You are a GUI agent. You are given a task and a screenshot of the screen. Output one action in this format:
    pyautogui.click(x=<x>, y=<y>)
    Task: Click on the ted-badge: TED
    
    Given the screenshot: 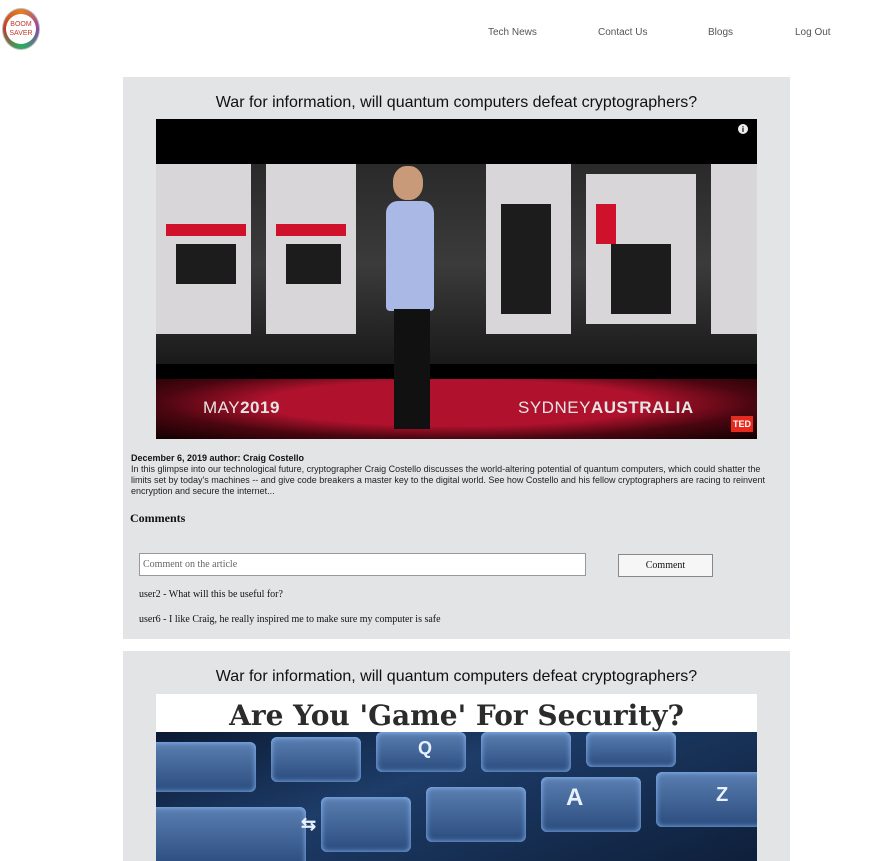 What is the action you would take?
    pyautogui.click(x=742, y=424)
    